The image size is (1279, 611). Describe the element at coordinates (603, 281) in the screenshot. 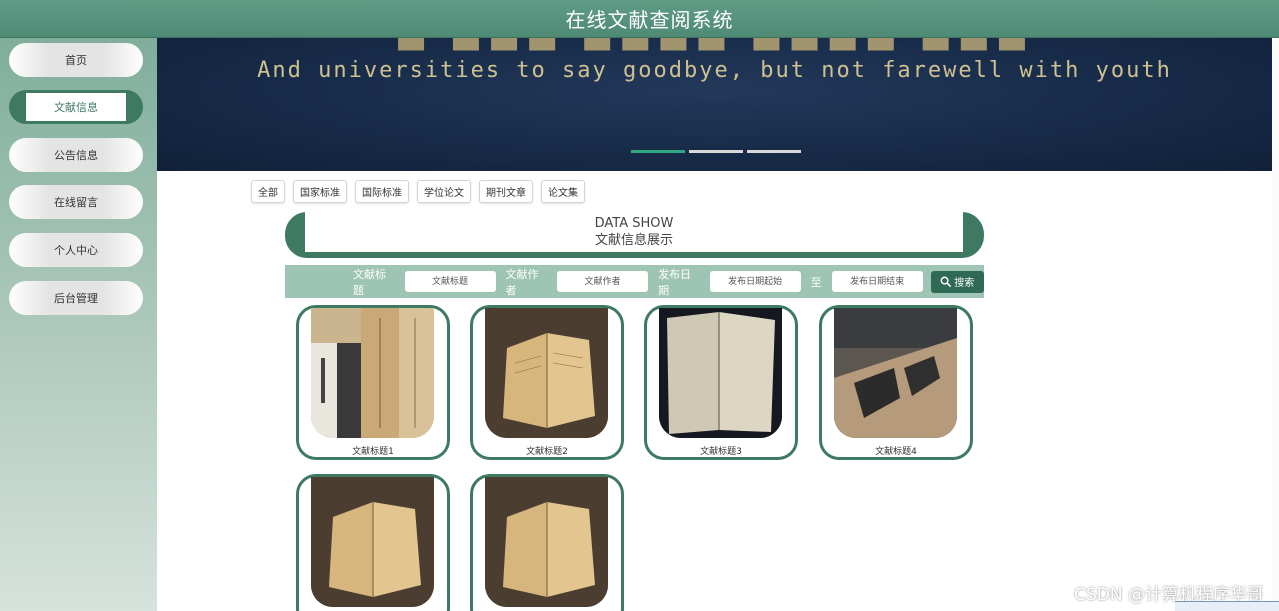

I see `author-search-input` at that location.